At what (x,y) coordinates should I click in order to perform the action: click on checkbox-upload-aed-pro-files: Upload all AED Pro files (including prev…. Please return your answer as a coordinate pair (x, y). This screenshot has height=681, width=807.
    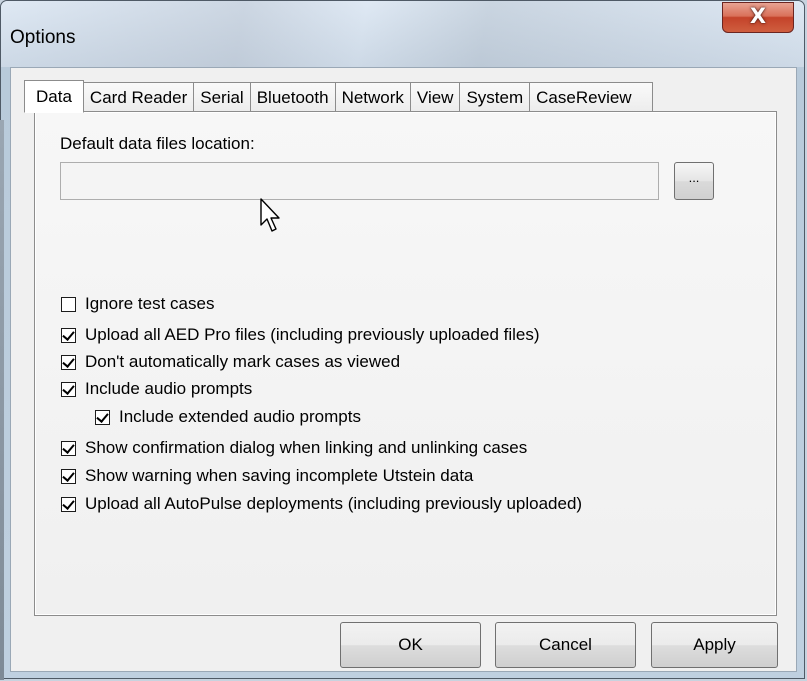
    Looking at the image, I should click on (300, 335).